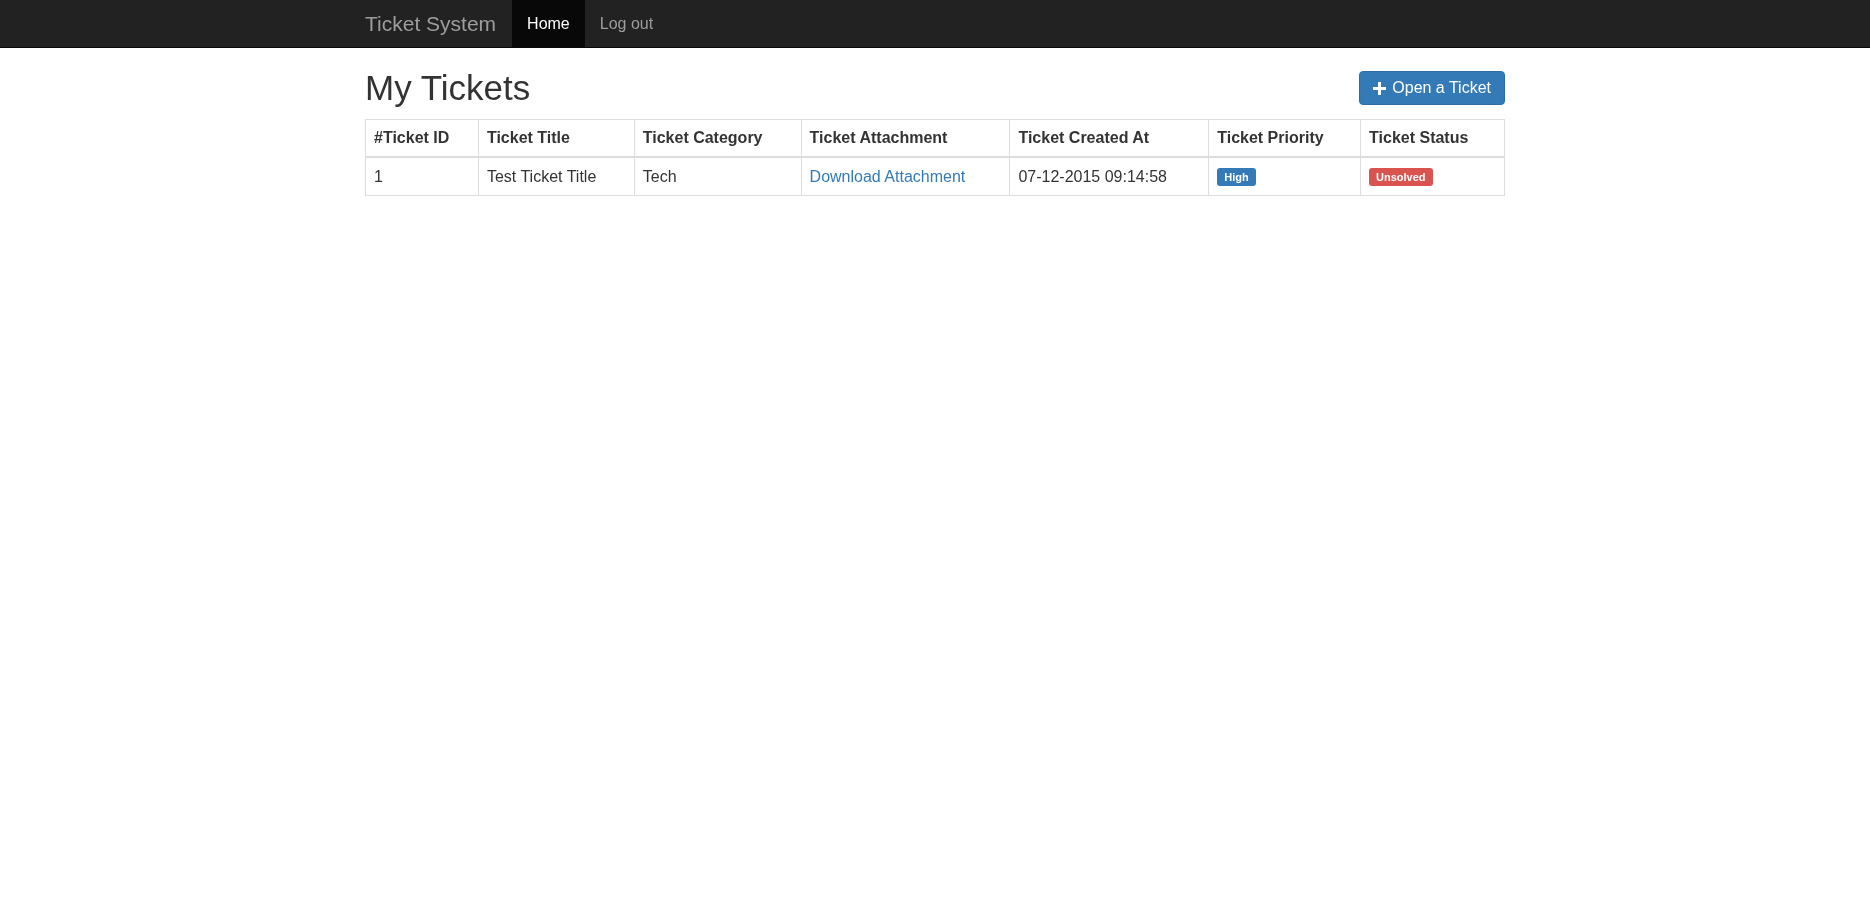 Image resolution: width=1870 pixels, height=921 pixels. What do you see at coordinates (1109, 138) in the screenshot?
I see `column-header: Ticket Created At` at bounding box center [1109, 138].